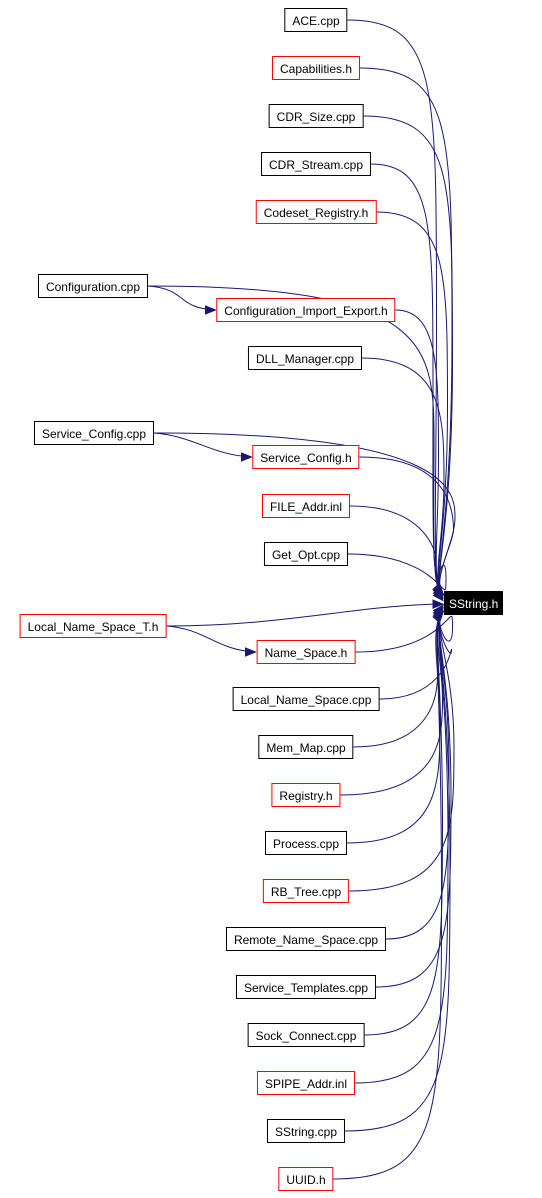 The image size is (542, 1198). What do you see at coordinates (305, 615) in the screenshot?
I see `edge-local_name_space_t_h-to-sstring_h` at bounding box center [305, 615].